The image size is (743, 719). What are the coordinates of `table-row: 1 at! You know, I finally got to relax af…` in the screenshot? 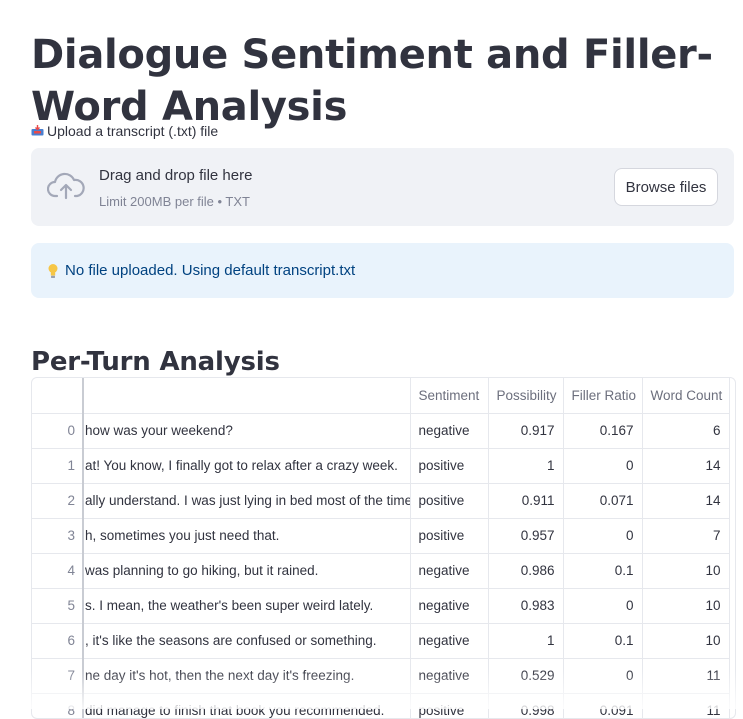 It's located at (381, 466).